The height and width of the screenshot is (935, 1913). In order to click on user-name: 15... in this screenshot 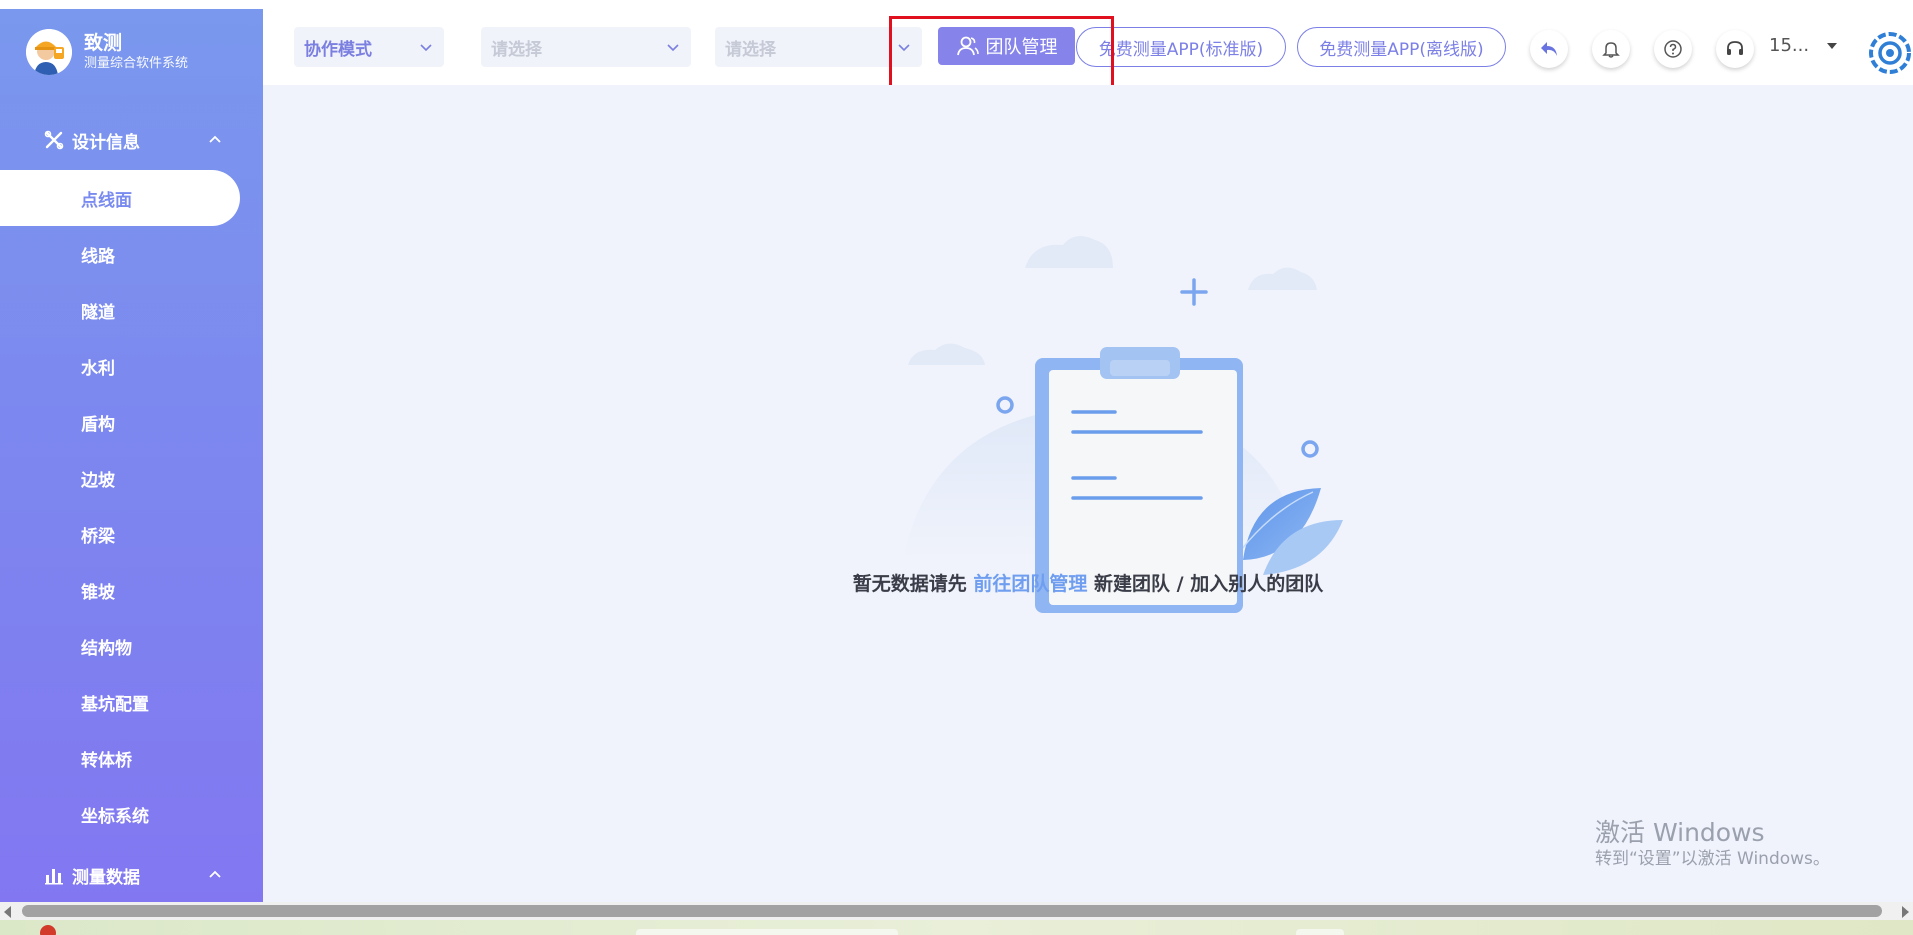, I will do `click(1789, 45)`.